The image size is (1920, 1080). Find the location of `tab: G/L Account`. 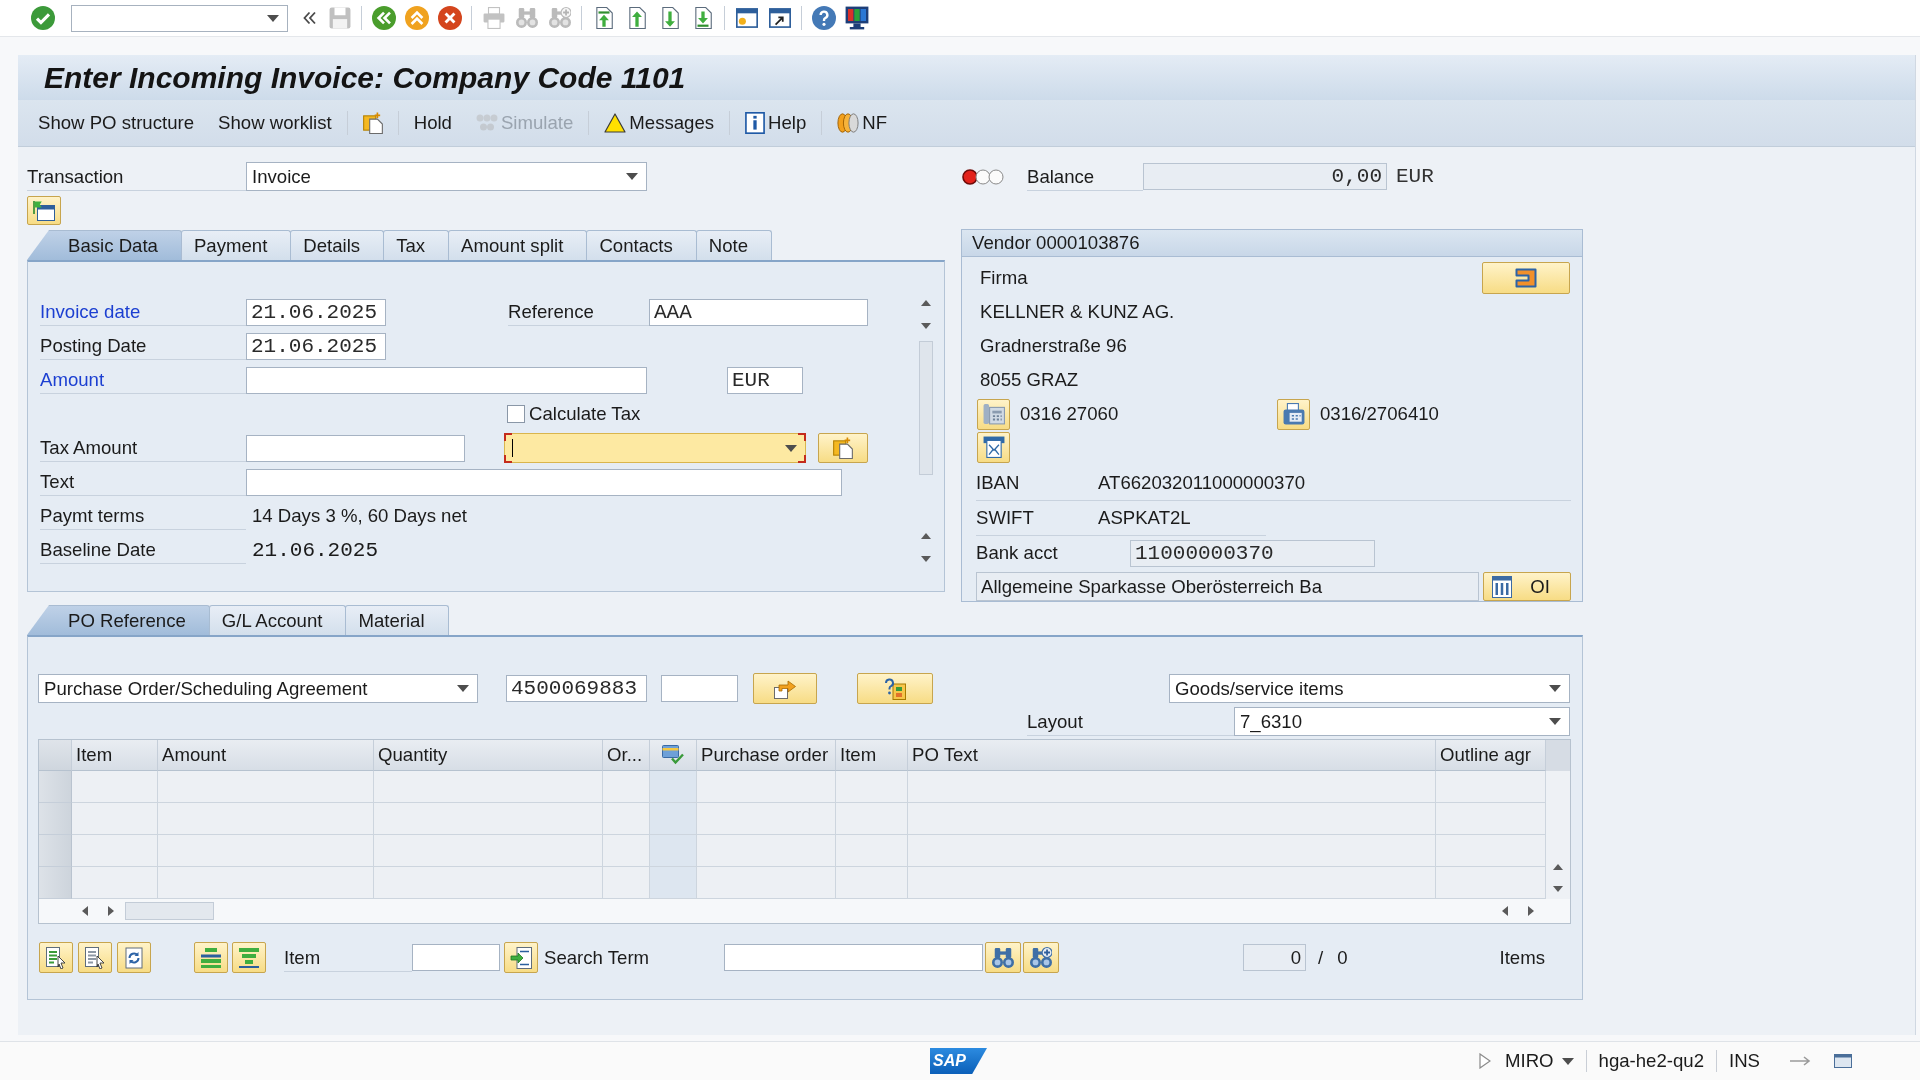

tab: G/L Account is located at coordinates (277, 620).